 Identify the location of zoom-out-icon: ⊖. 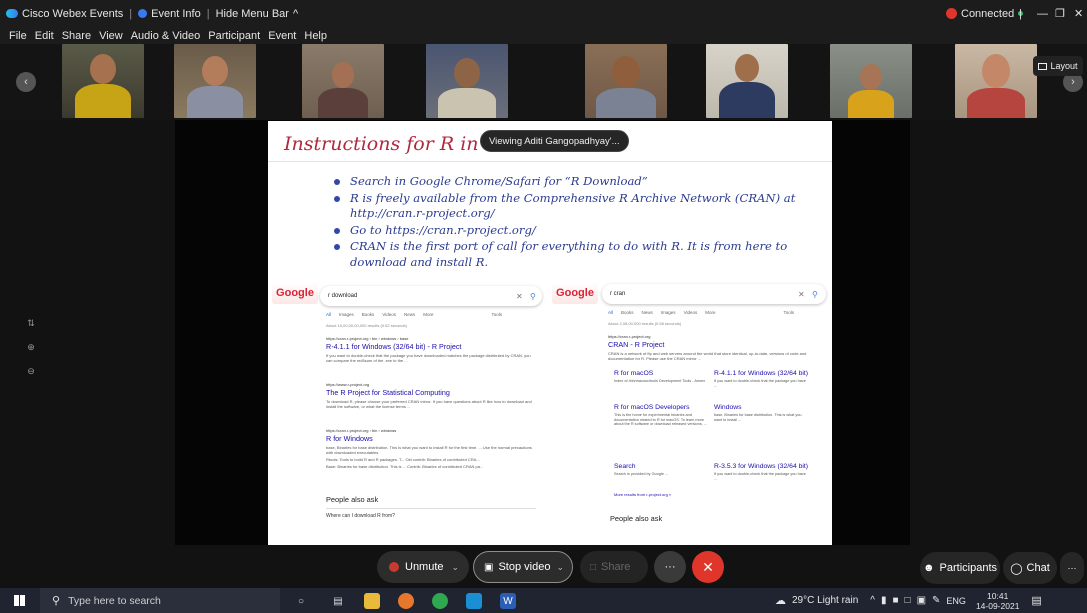
(31, 373).